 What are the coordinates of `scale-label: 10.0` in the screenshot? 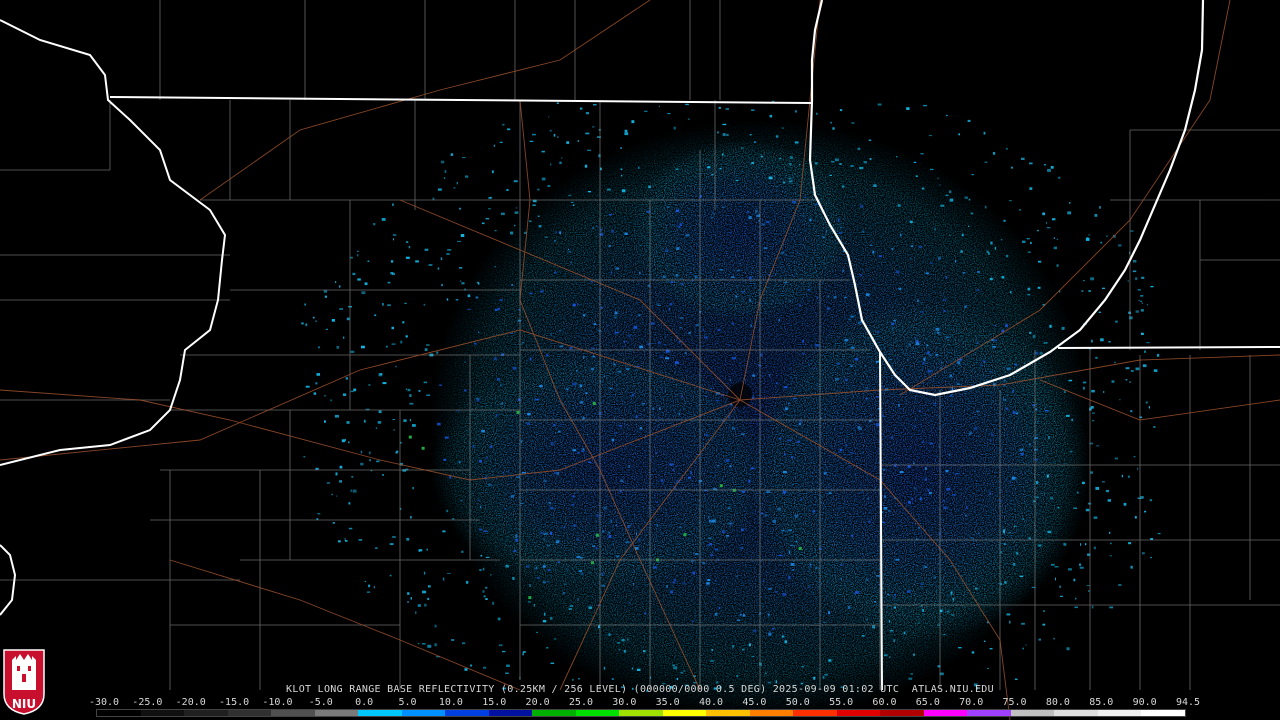 It's located at (450, 702).